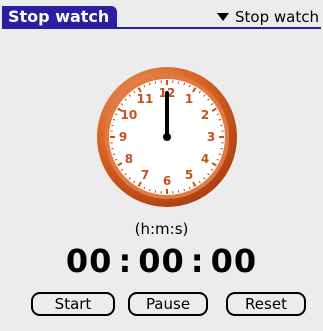 The image size is (323, 331). What do you see at coordinates (129, 159) in the screenshot?
I see `clock-numeral: 8` at bounding box center [129, 159].